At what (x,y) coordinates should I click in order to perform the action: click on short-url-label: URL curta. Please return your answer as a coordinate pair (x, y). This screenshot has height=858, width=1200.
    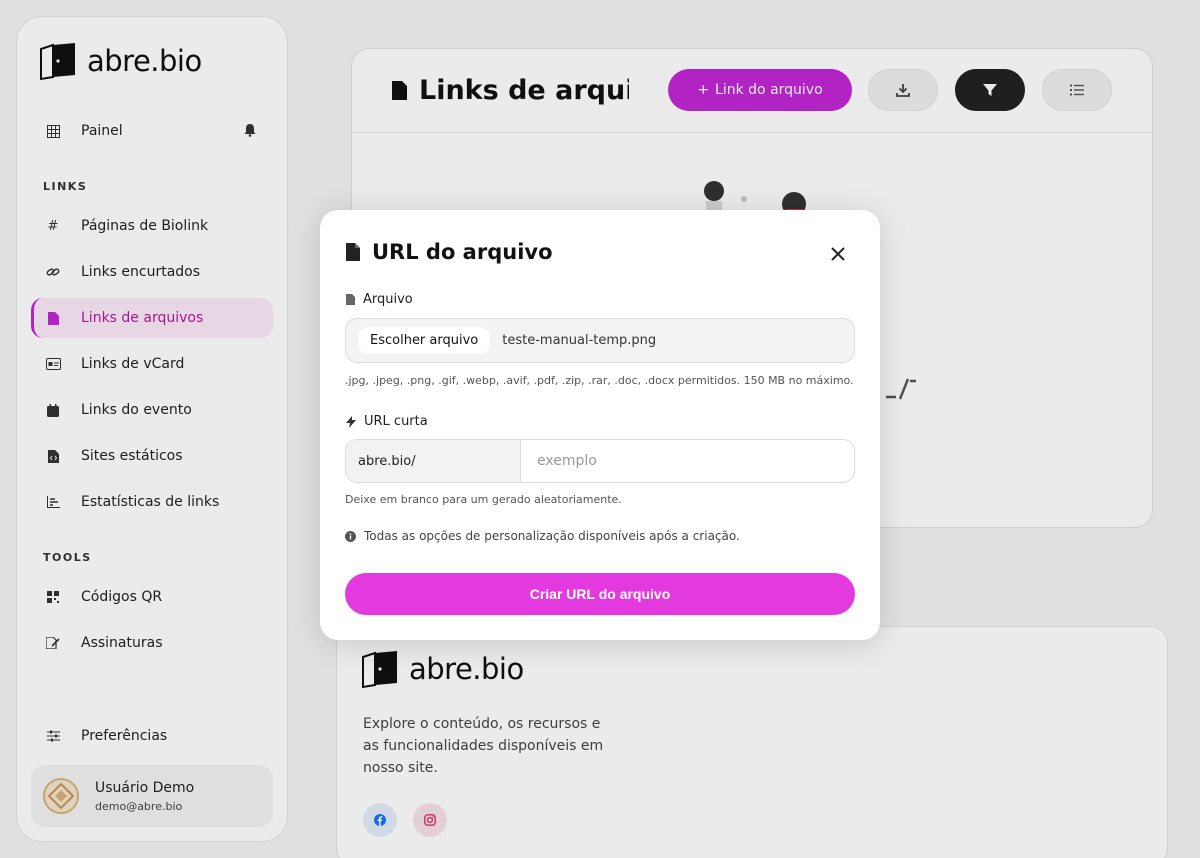
    Looking at the image, I should click on (387, 421).